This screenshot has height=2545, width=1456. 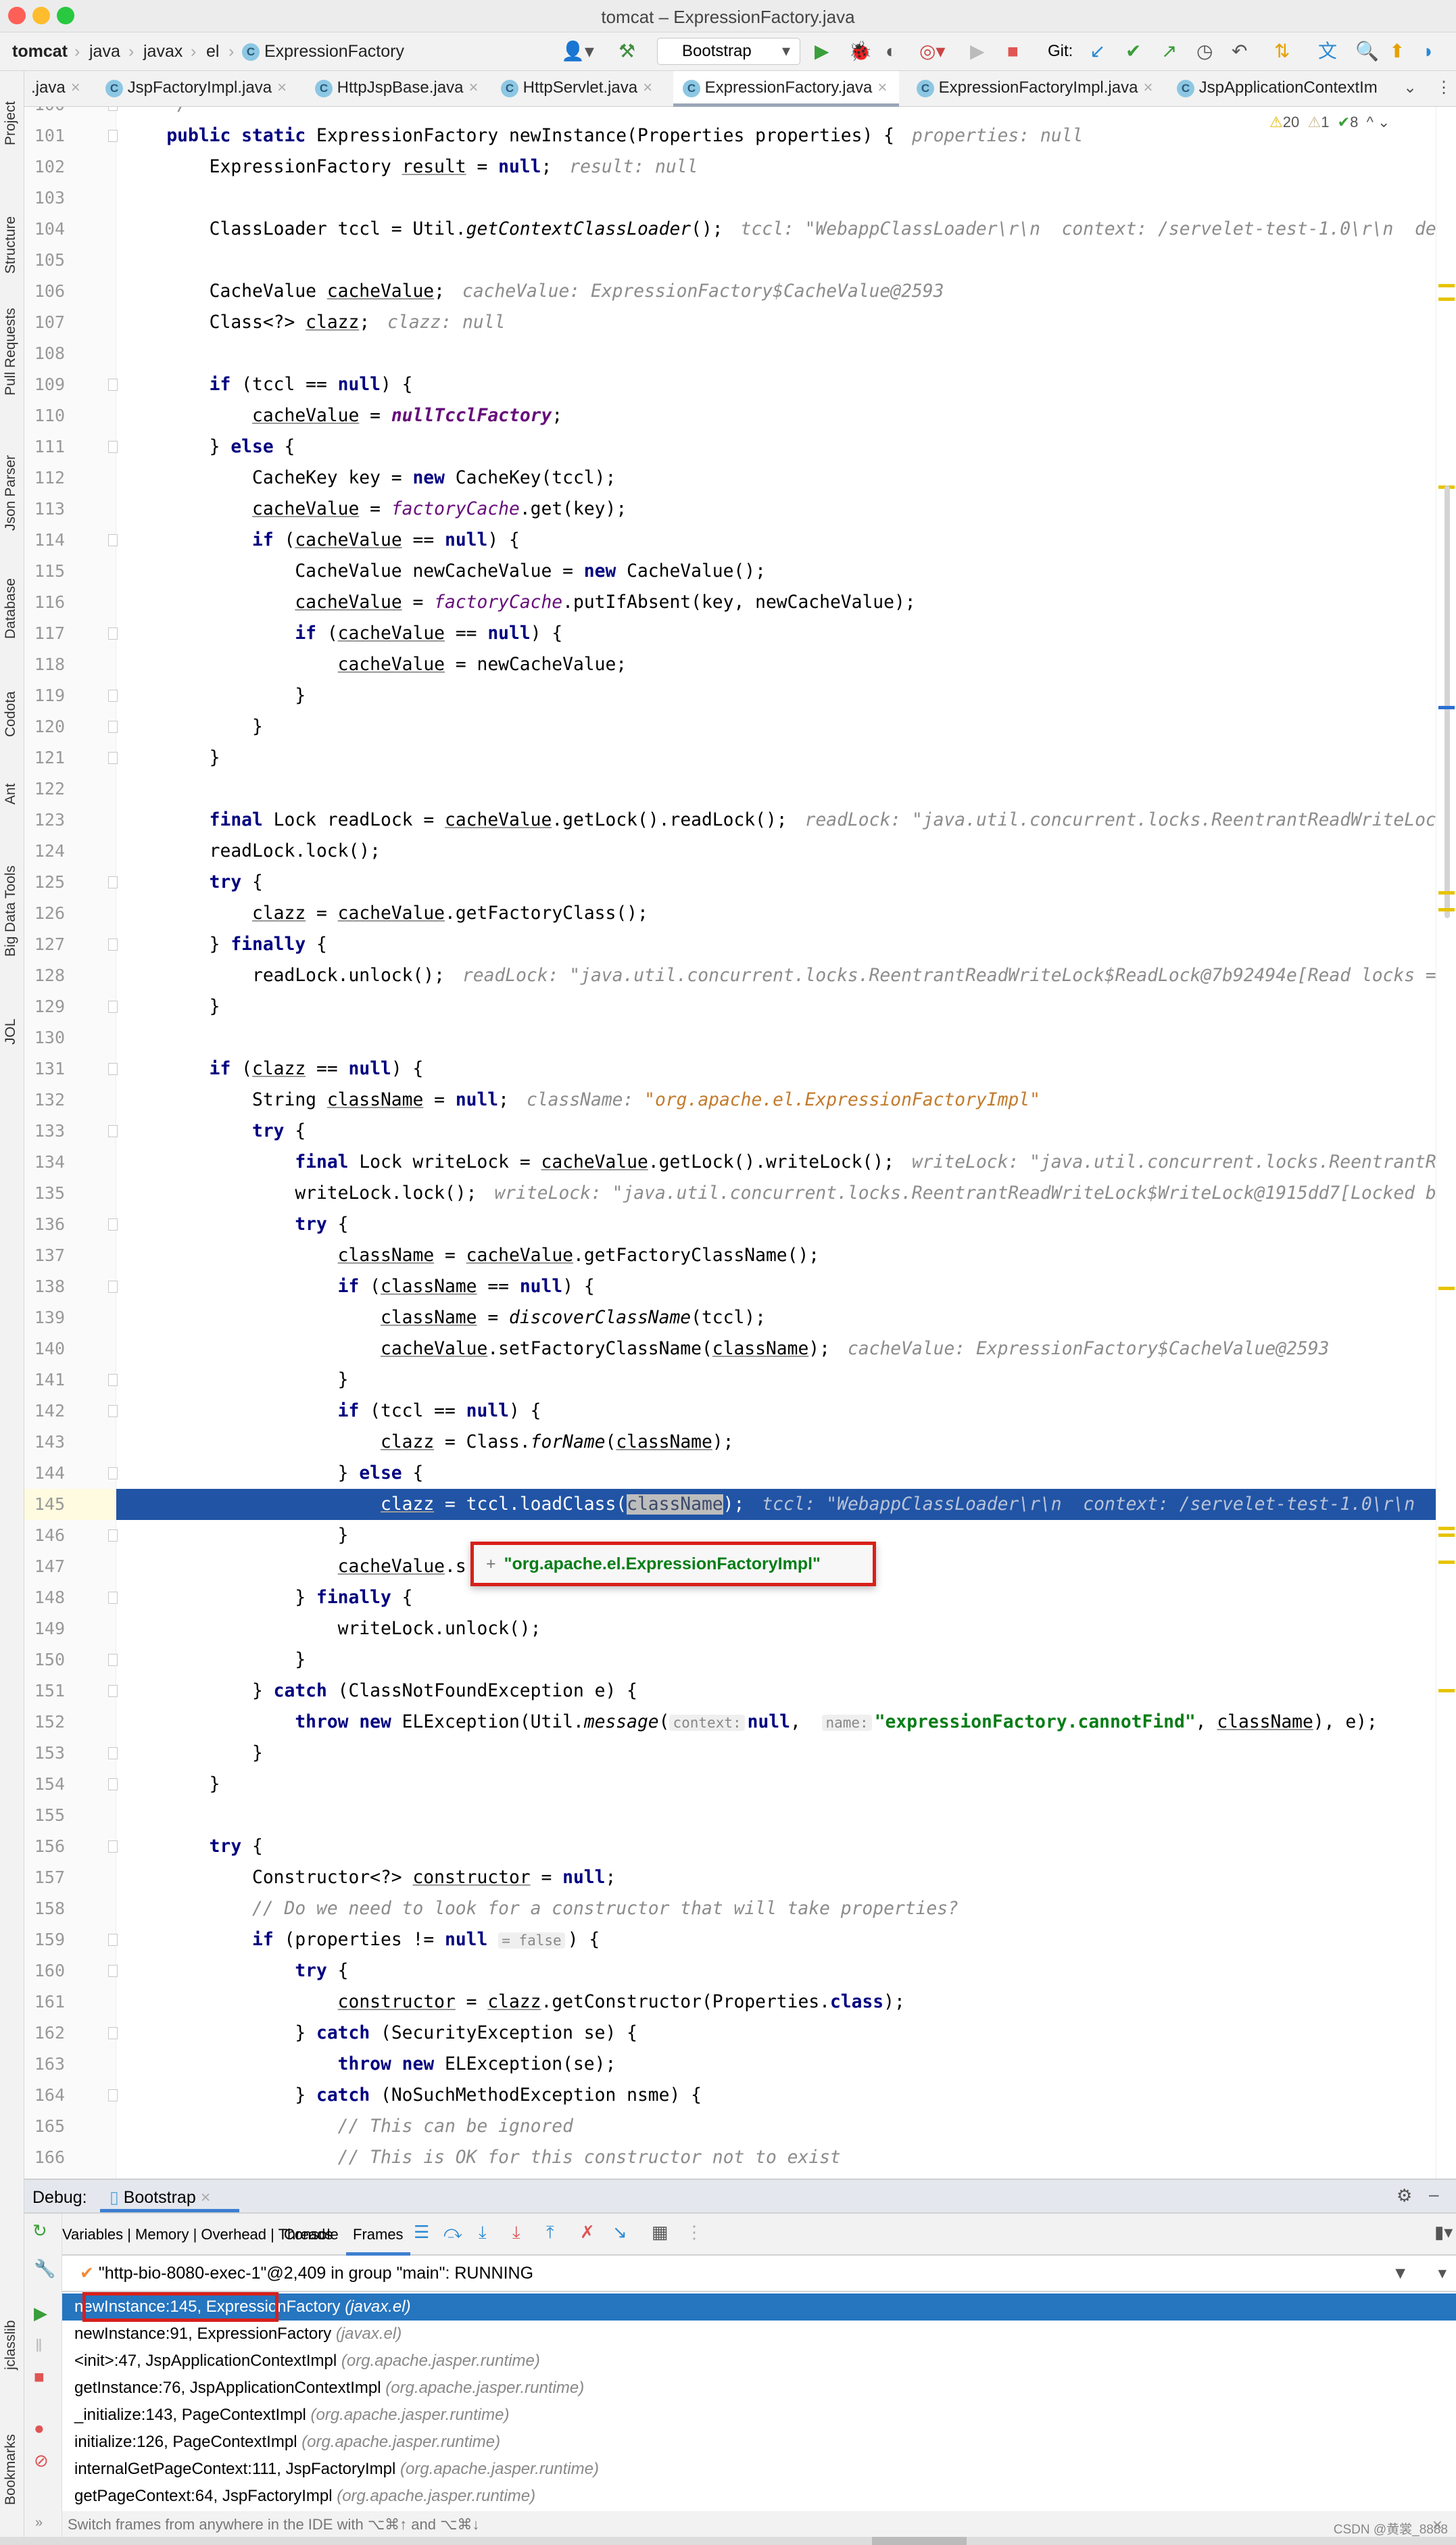 What do you see at coordinates (1034, 89) in the screenshot?
I see `tab-expressionfactoryimpl: C ExpressionFactoryImpl.java ×` at bounding box center [1034, 89].